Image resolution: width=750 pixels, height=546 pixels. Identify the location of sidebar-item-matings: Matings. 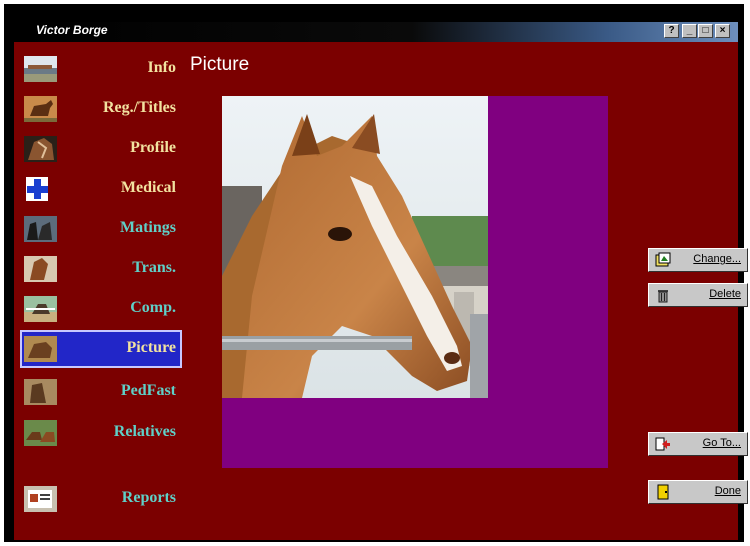
(101, 229).